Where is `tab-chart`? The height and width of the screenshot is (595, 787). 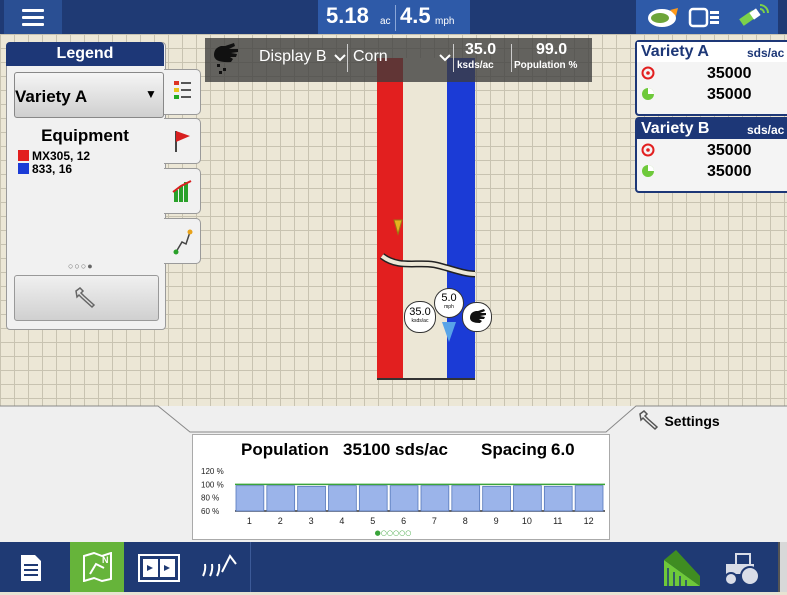 tab-chart is located at coordinates (182, 191).